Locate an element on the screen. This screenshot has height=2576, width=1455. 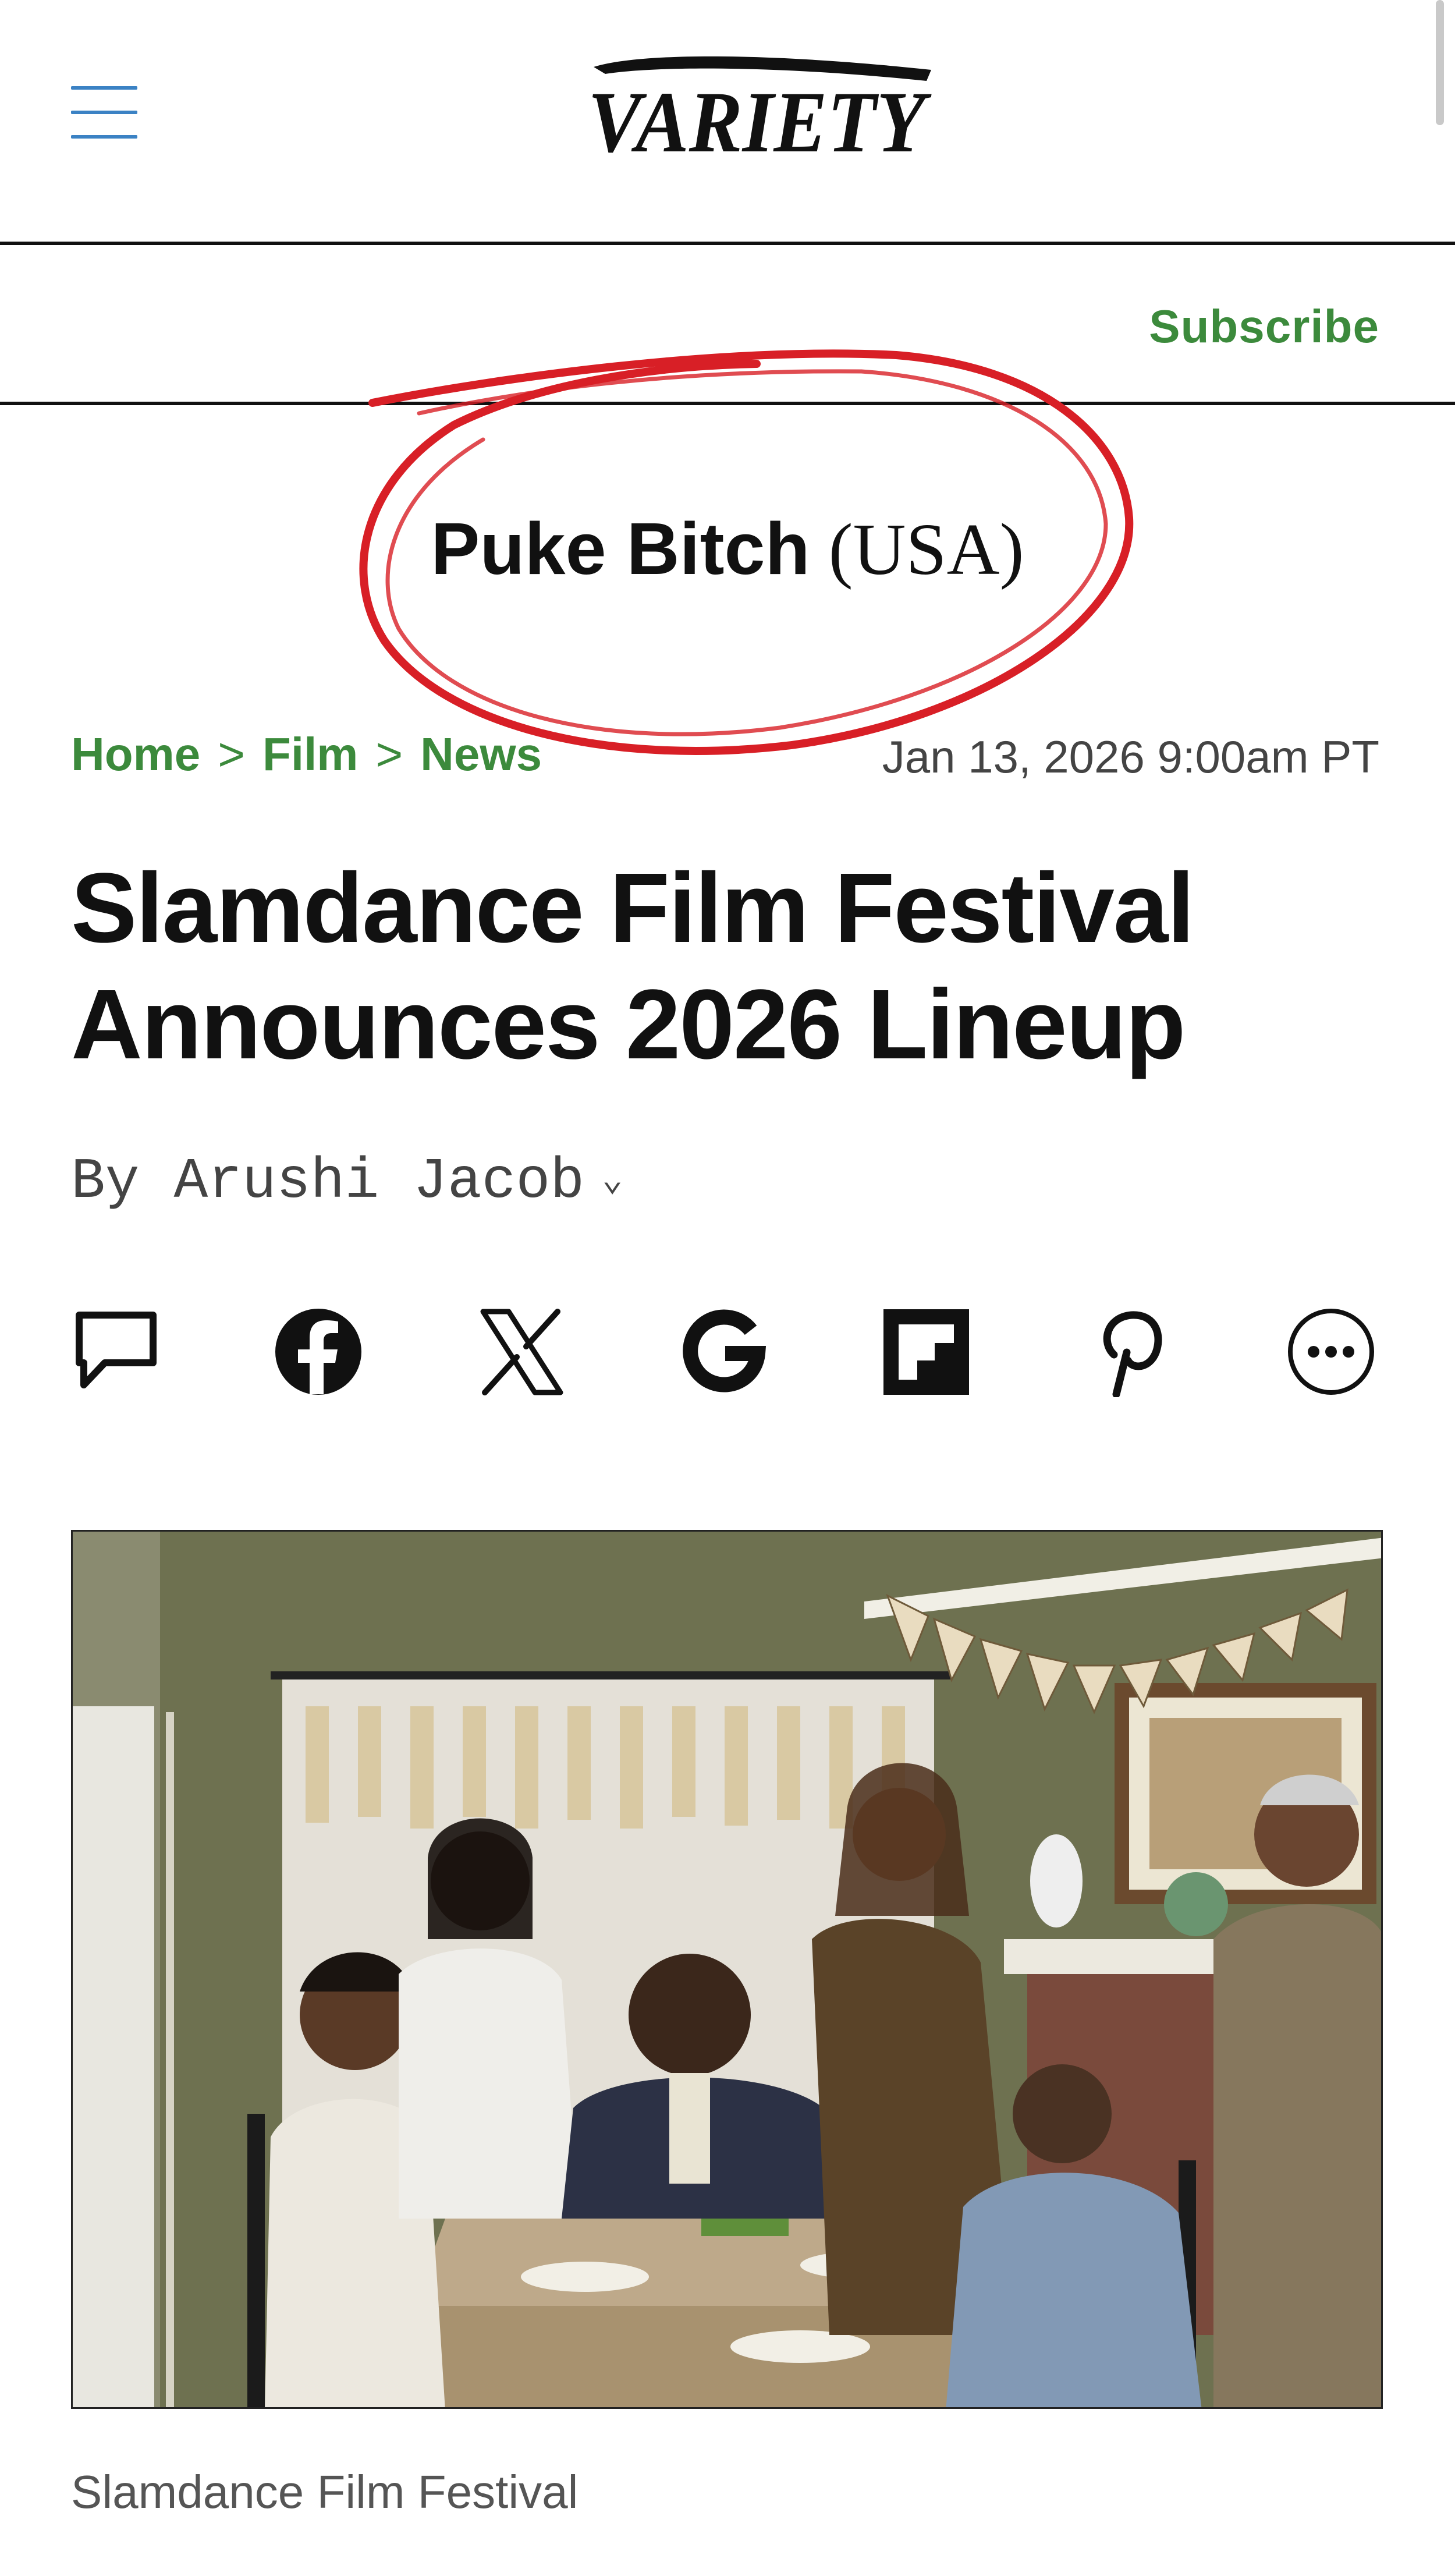
breadcrumb-film: Film is located at coordinates (310, 754).